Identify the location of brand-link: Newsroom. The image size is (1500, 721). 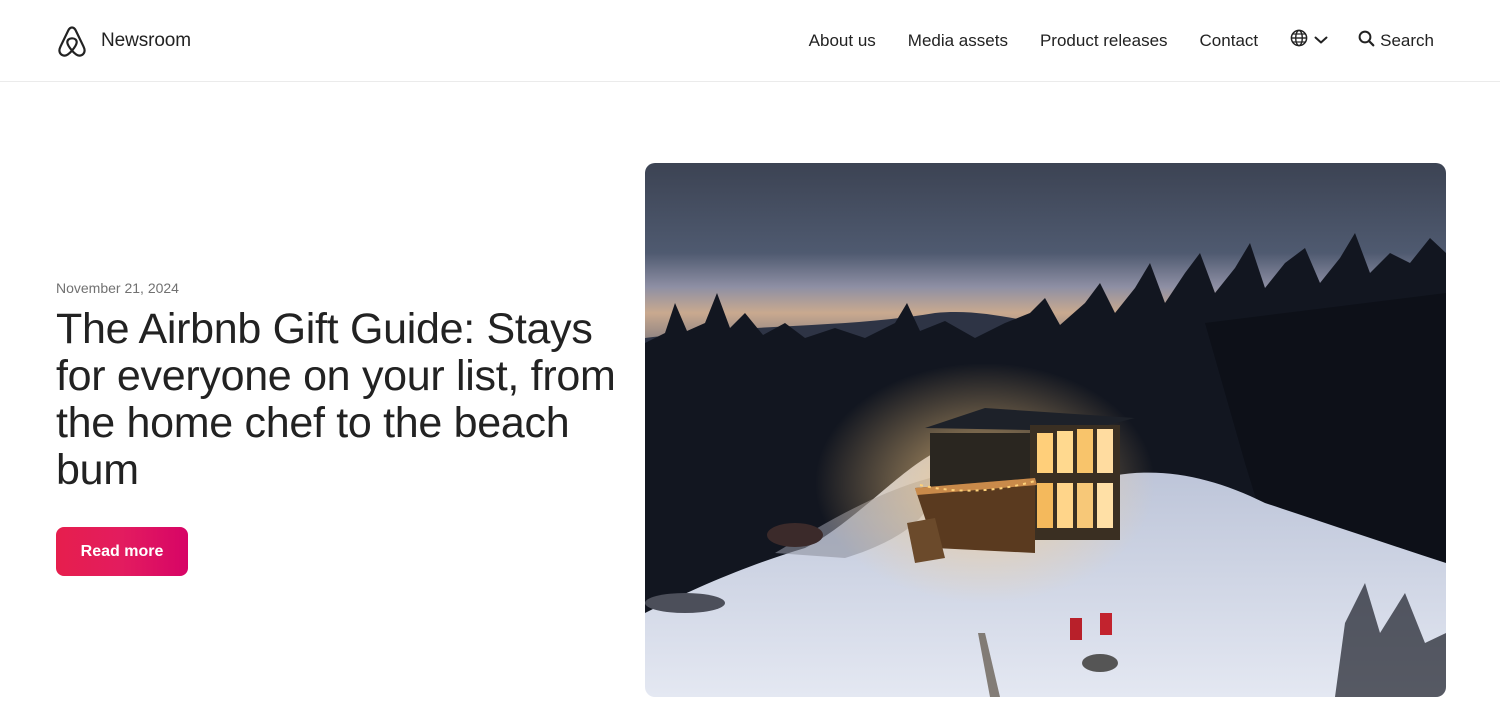
(123, 41).